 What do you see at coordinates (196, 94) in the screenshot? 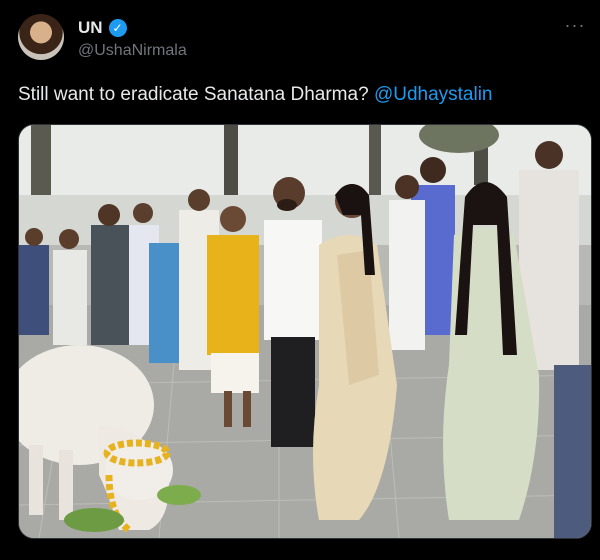
I see `tweet-text-body: Still want to eradicate Sanatana Dharma?` at bounding box center [196, 94].